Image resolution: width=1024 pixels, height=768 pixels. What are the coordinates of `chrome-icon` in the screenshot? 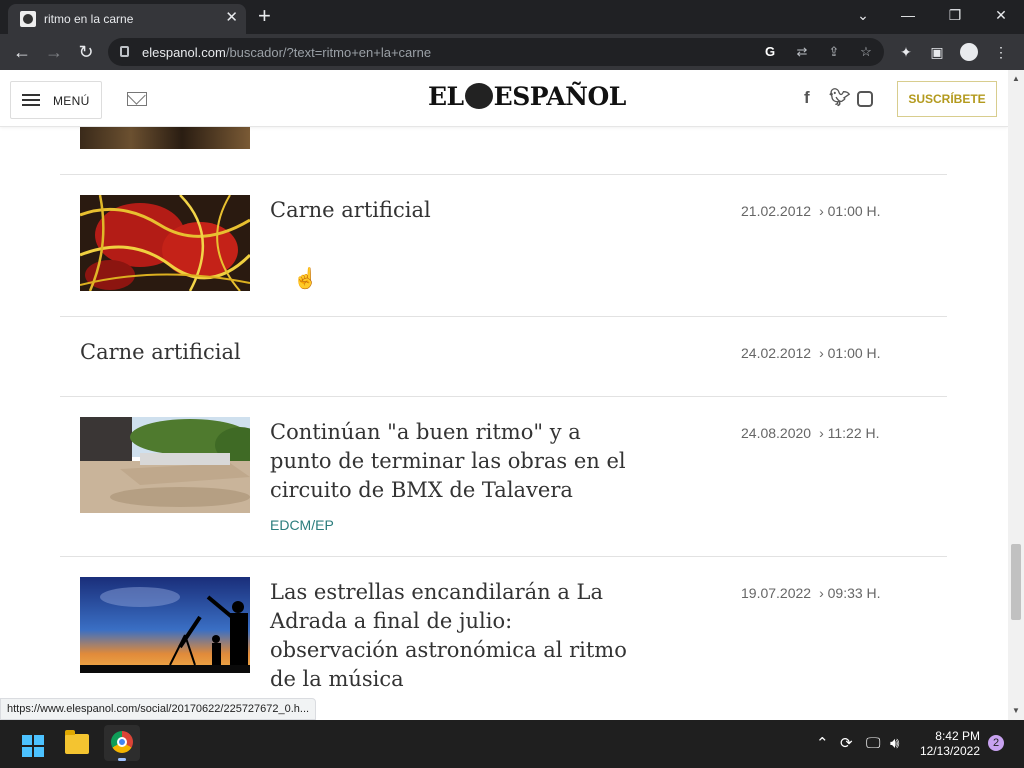 It's located at (122, 742).